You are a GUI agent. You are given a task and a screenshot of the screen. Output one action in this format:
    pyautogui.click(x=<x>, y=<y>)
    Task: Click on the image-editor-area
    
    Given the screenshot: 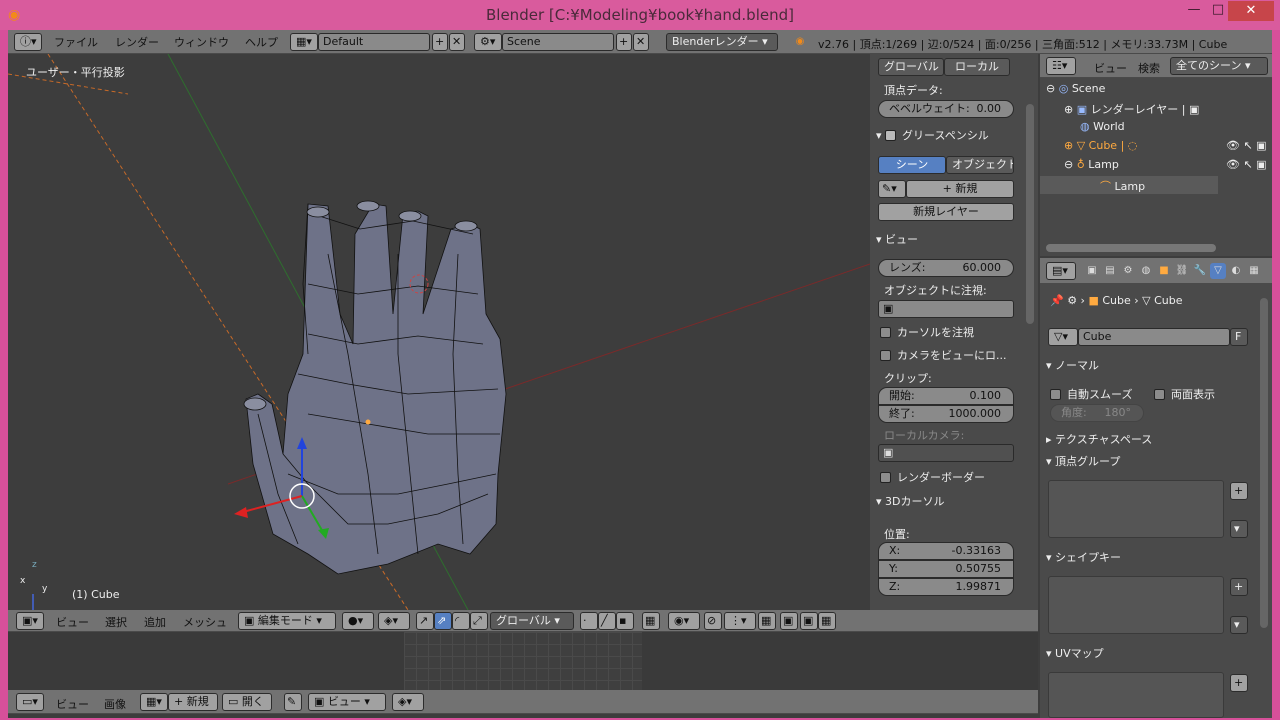 What is the action you would take?
    pyautogui.click(x=523, y=661)
    